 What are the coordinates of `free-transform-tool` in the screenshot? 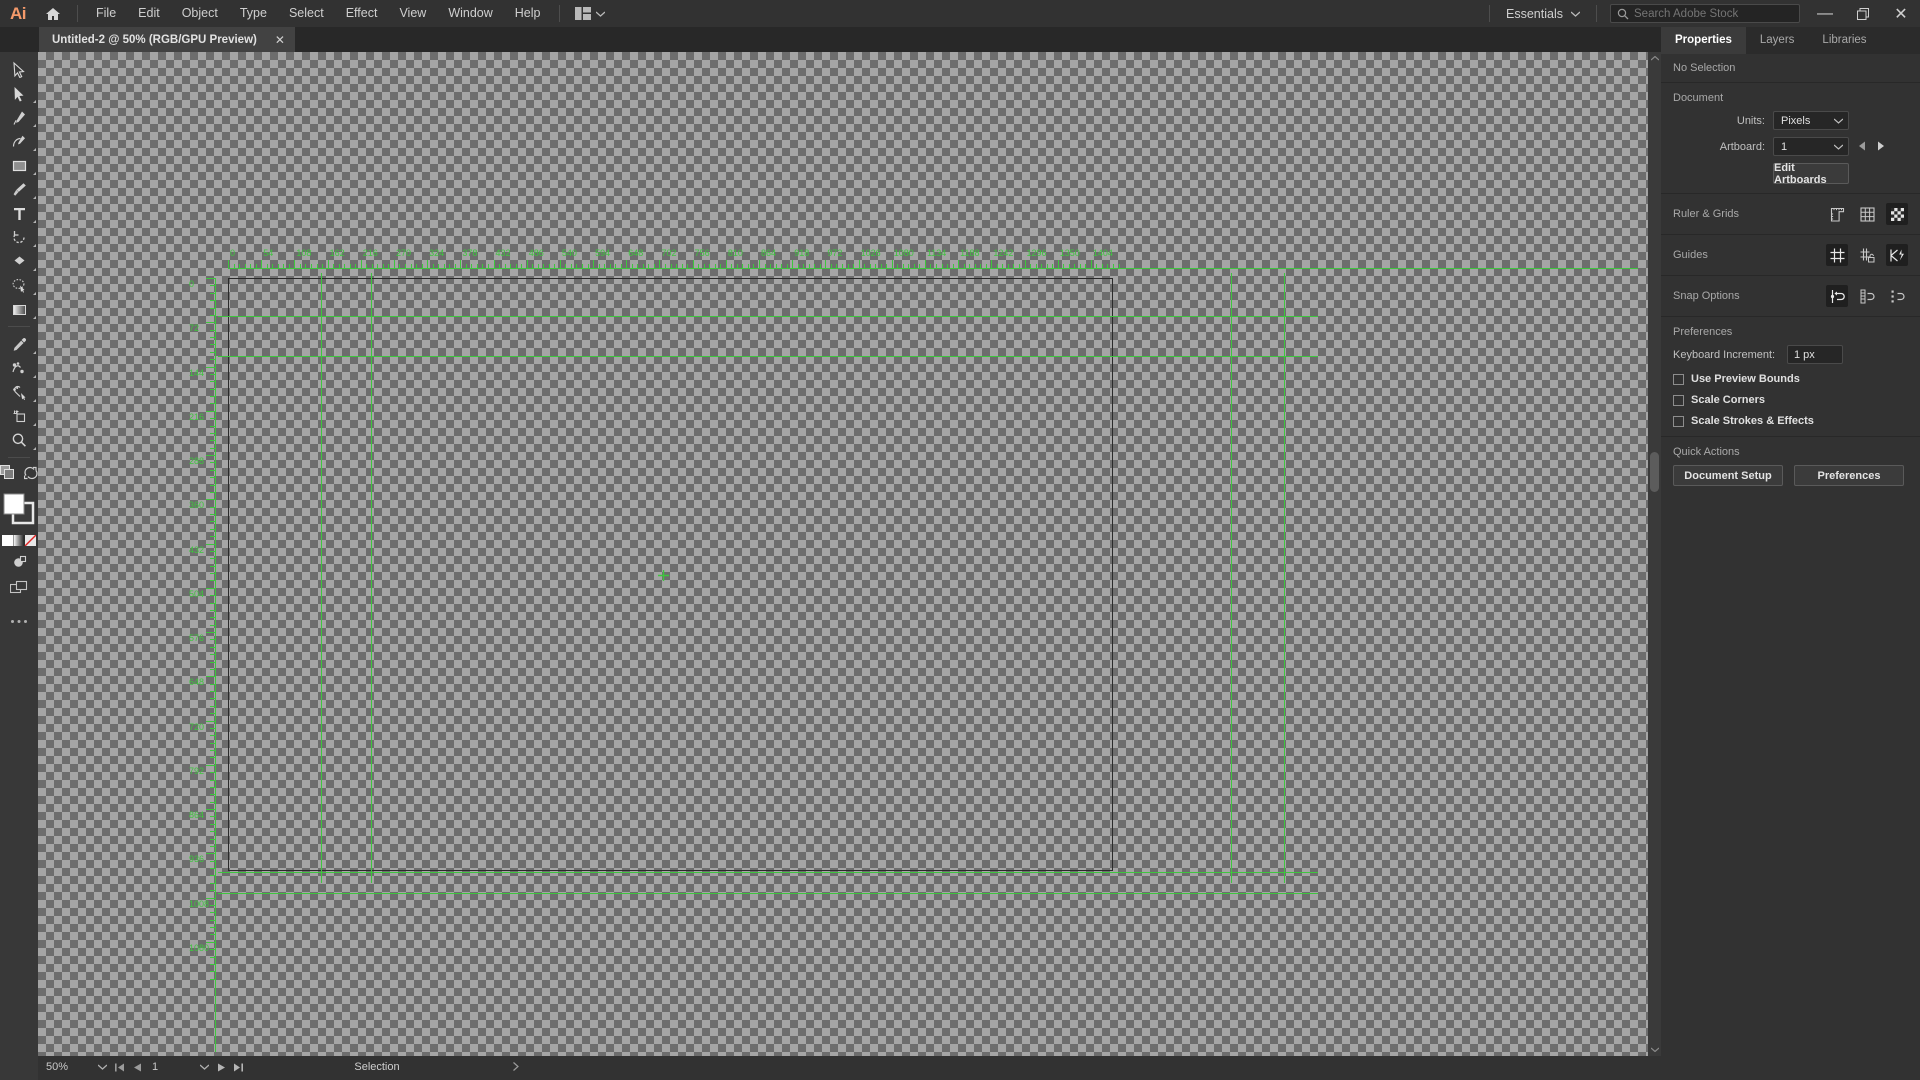 It's located at (19, 285).